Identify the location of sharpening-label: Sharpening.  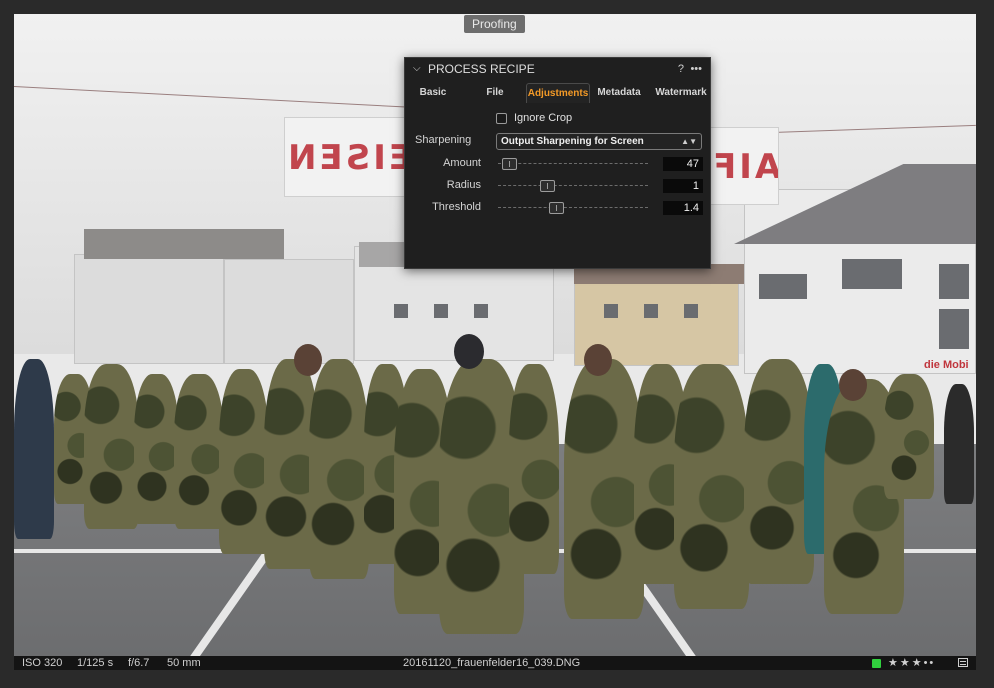
(443, 140).